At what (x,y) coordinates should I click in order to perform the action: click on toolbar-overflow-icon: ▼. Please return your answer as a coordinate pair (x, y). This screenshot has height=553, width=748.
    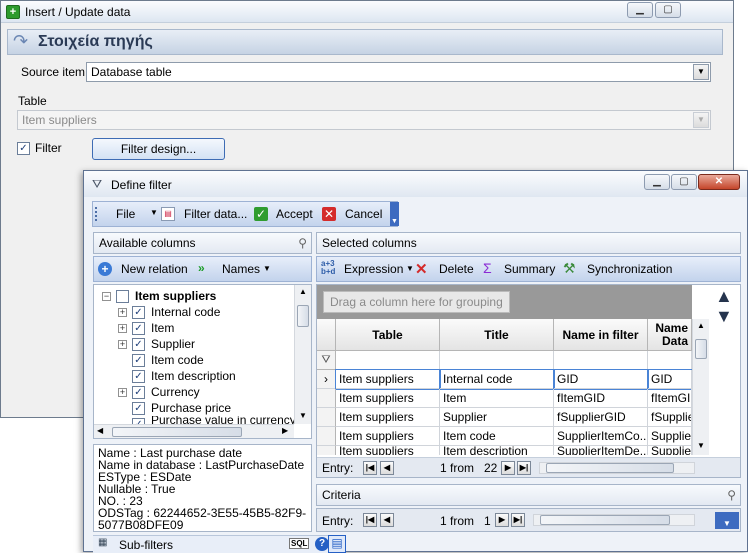
    Looking at the image, I should click on (394, 214).